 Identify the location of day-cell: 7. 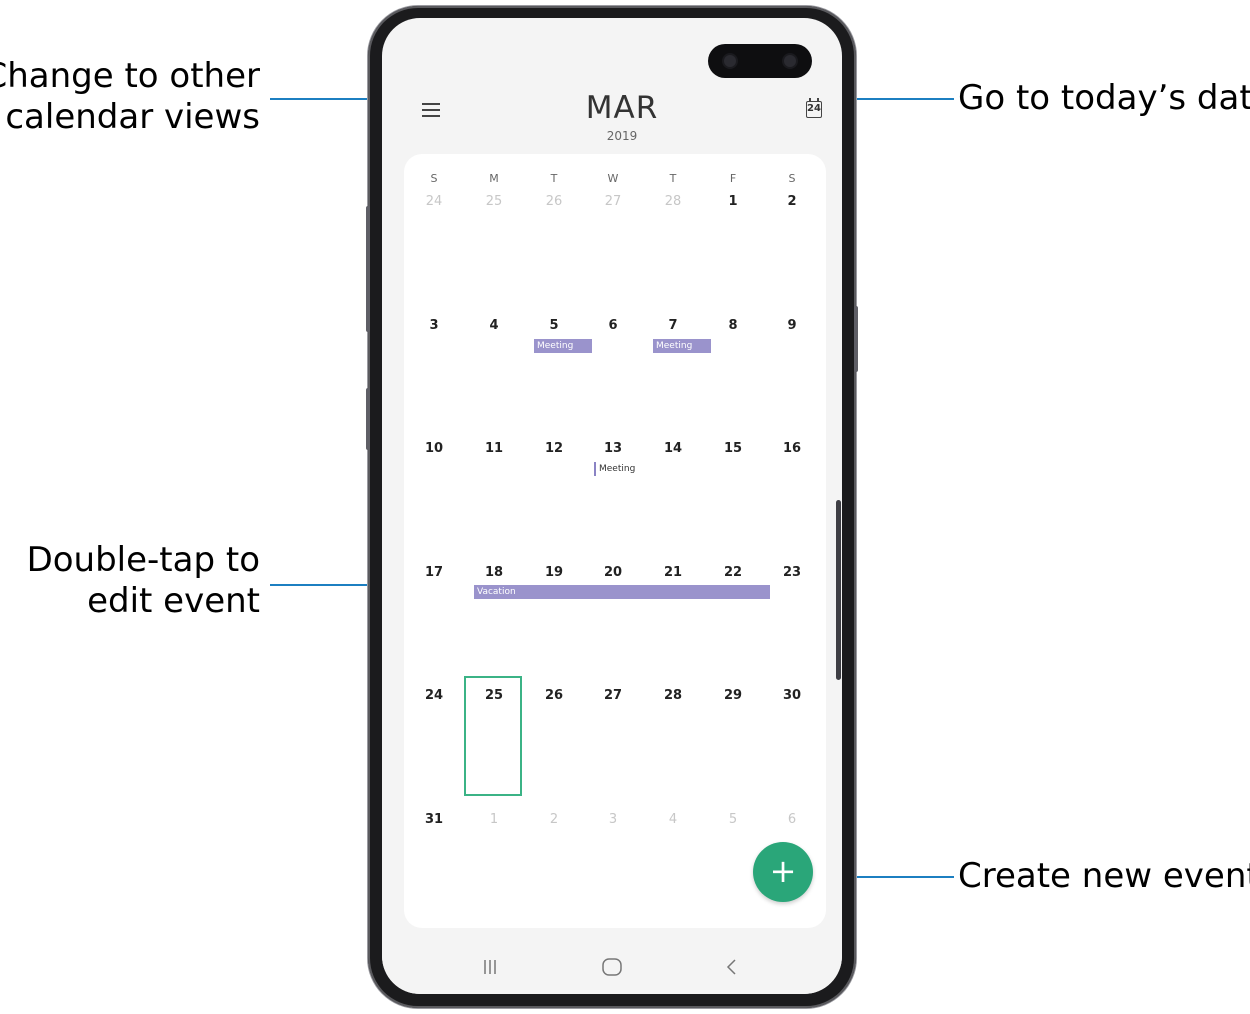
(673, 325).